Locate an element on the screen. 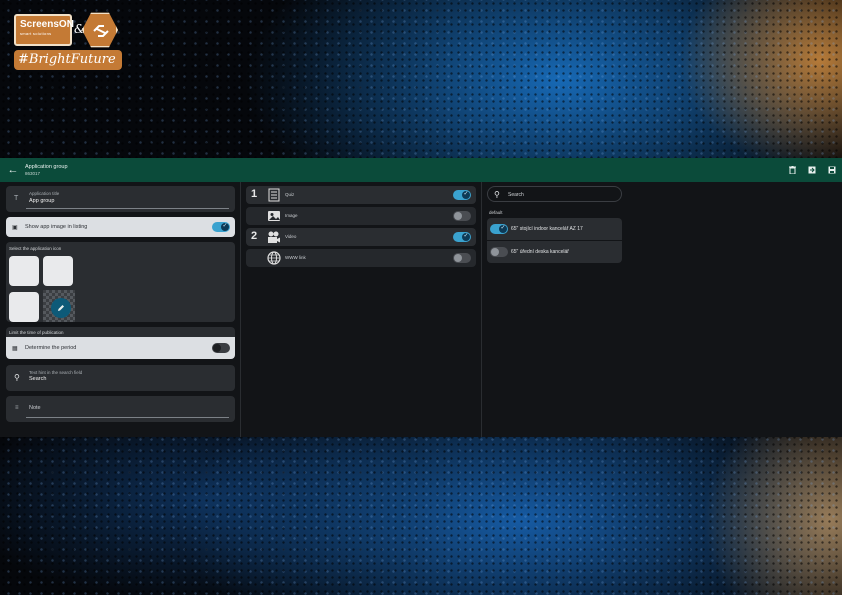  app-row-quiz: 1 Quiz is located at coordinates (361, 195).